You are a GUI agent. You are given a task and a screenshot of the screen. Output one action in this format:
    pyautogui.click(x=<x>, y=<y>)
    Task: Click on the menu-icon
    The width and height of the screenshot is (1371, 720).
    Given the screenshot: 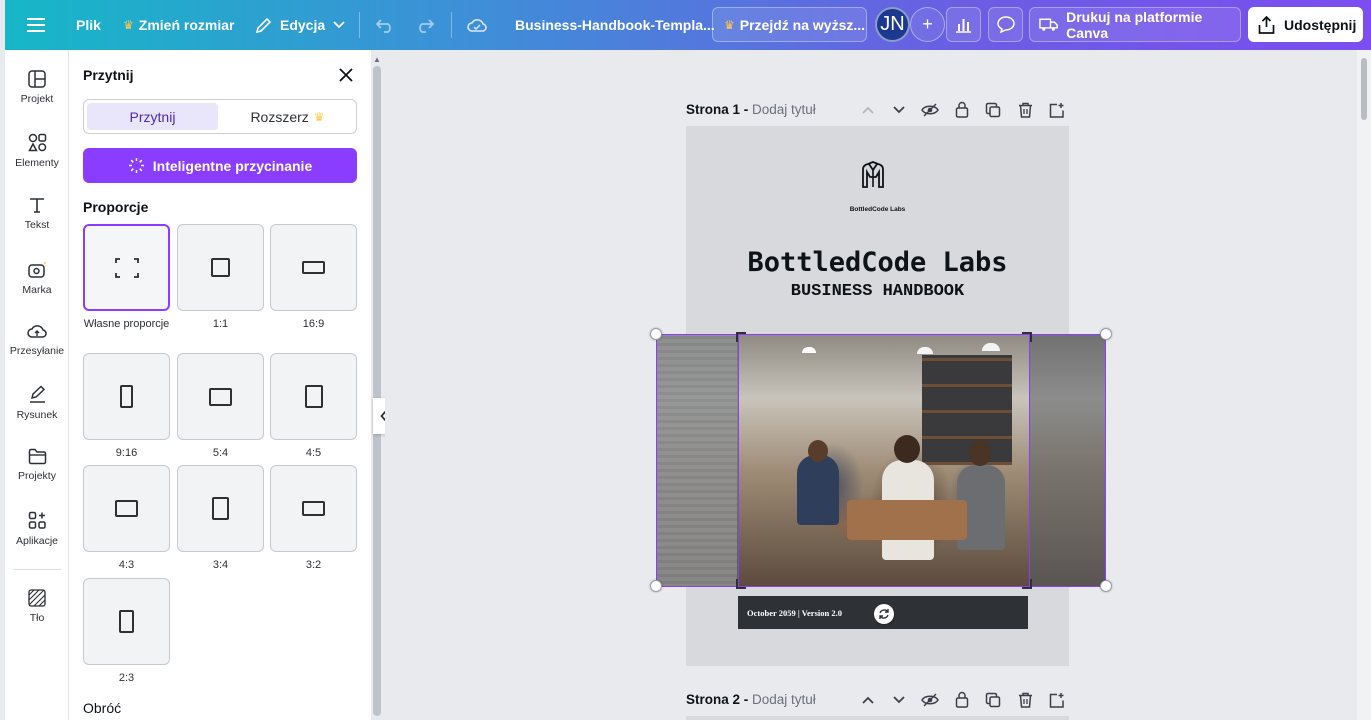 What is the action you would take?
    pyautogui.click(x=36, y=25)
    